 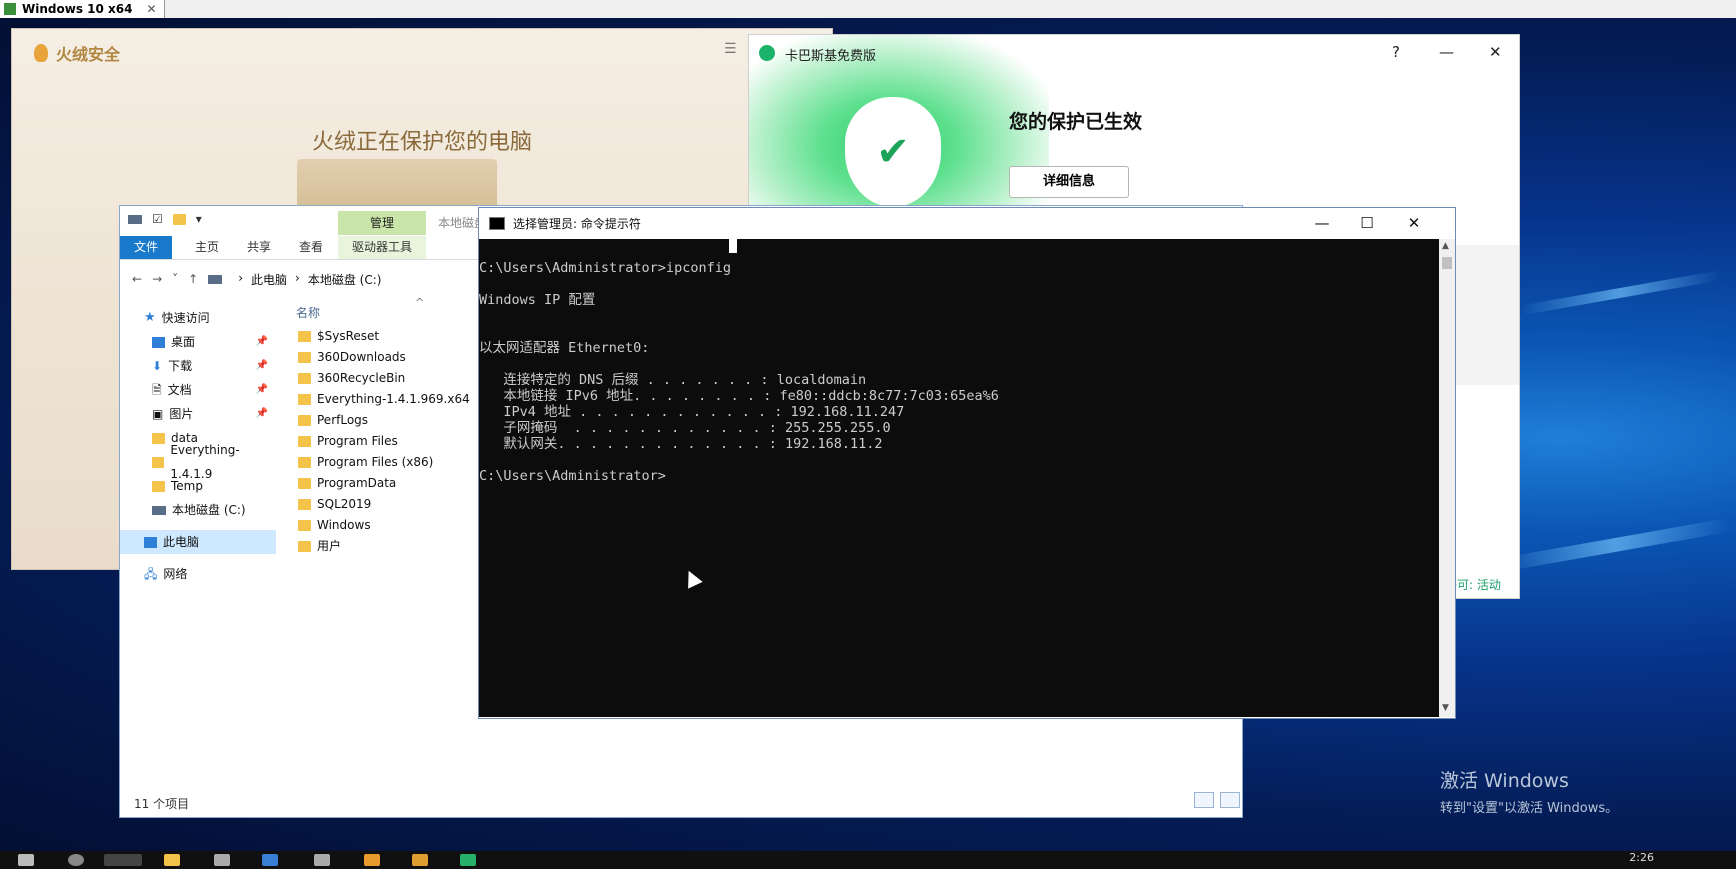 What do you see at coordinates (209, 510) in the screenshot?
I see `nav-label: 本地磁盘 (C:)` at bounding box center [209, 510].